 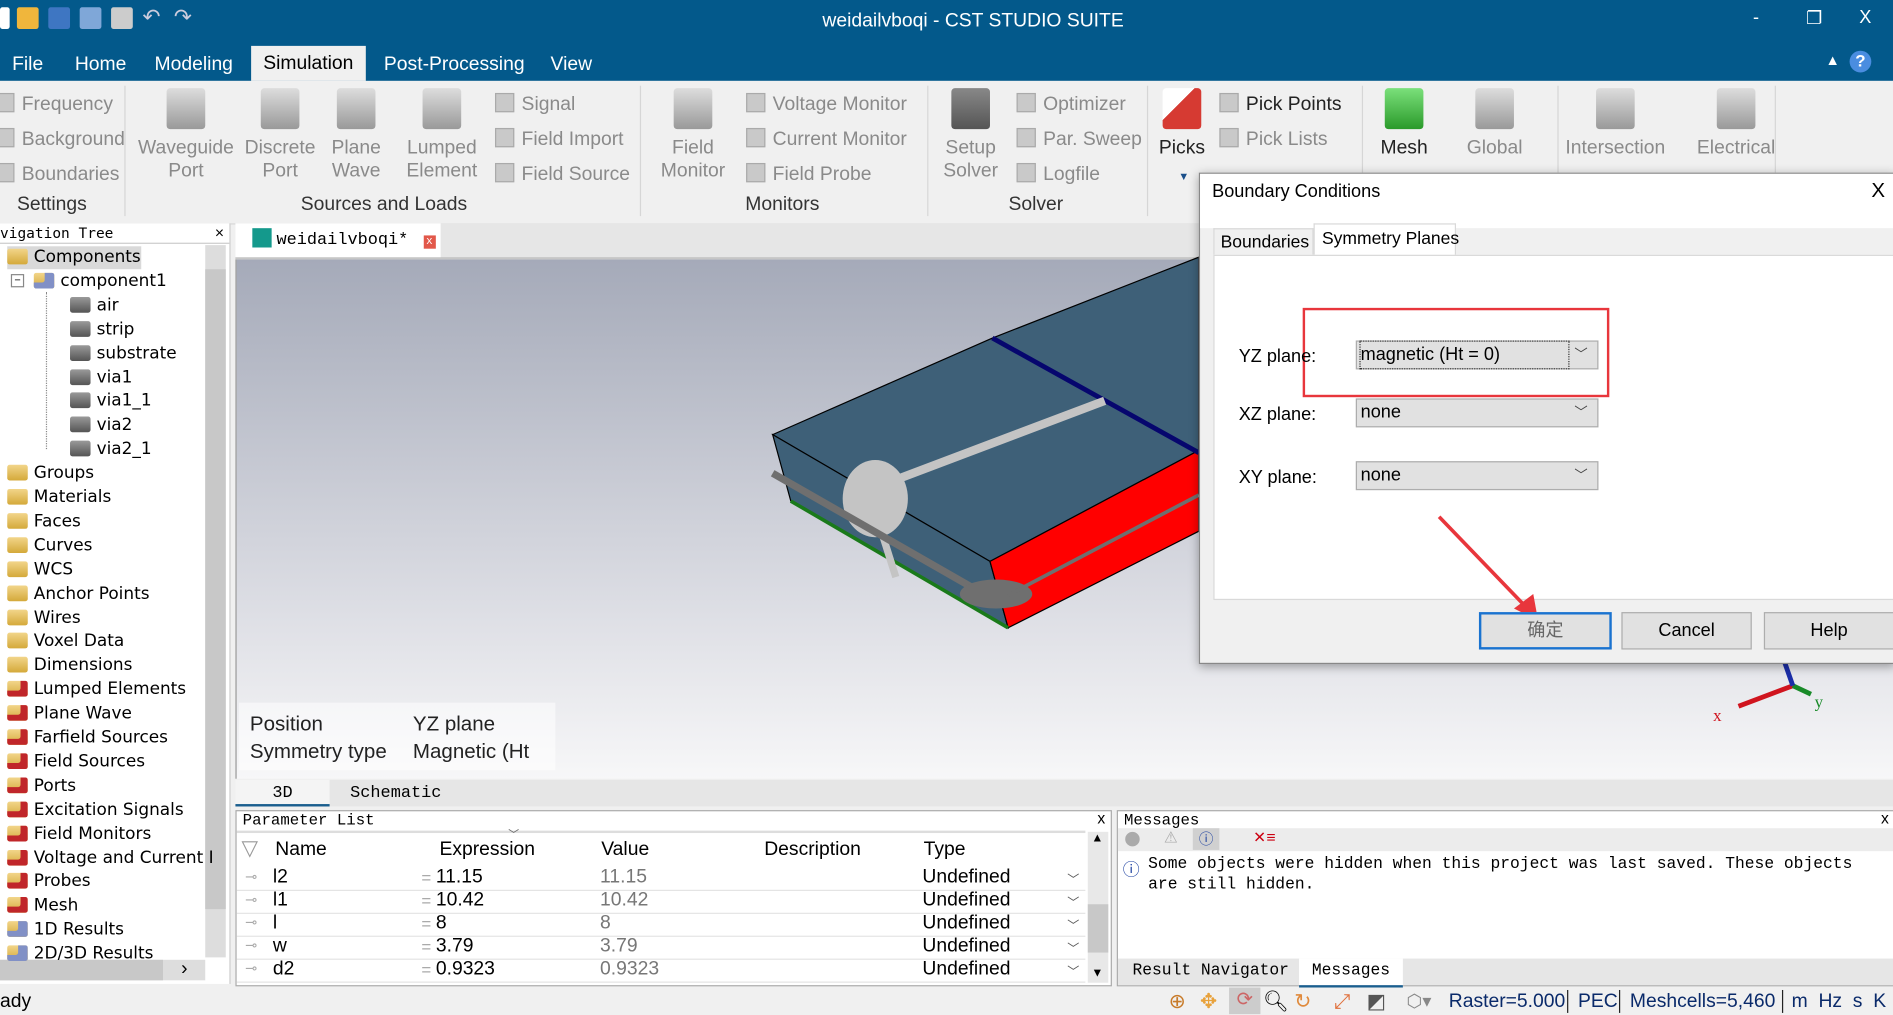 I want to click on cancel-button: Cancel, so click(x=1686, y=631).